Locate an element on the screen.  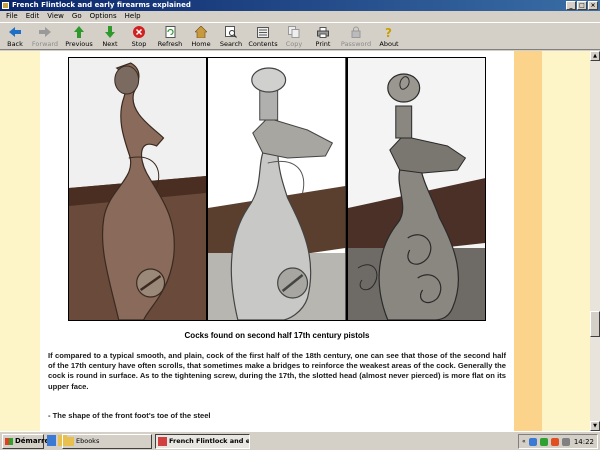
search-button: Search is located at coordinates (231, 36).